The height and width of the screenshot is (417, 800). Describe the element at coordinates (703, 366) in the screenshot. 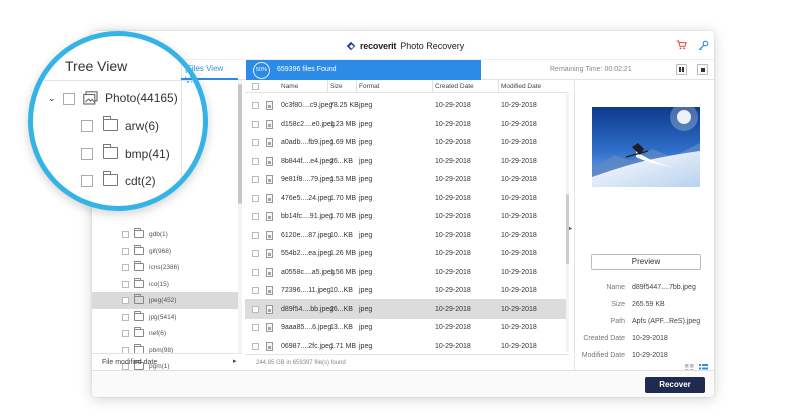

I see `list-view-icon` at that location.